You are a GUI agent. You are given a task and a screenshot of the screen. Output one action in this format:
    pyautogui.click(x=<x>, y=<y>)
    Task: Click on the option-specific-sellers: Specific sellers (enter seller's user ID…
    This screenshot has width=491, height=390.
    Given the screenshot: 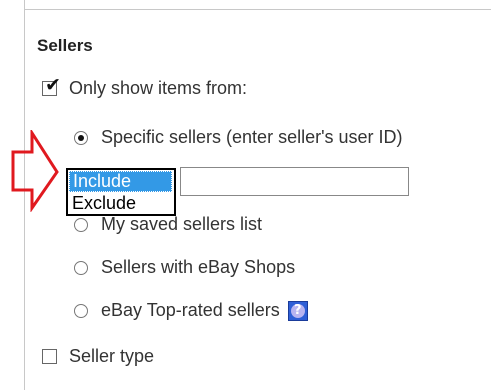 What is the action you would take?
    pyautogui.click(x=238, y=137)
    